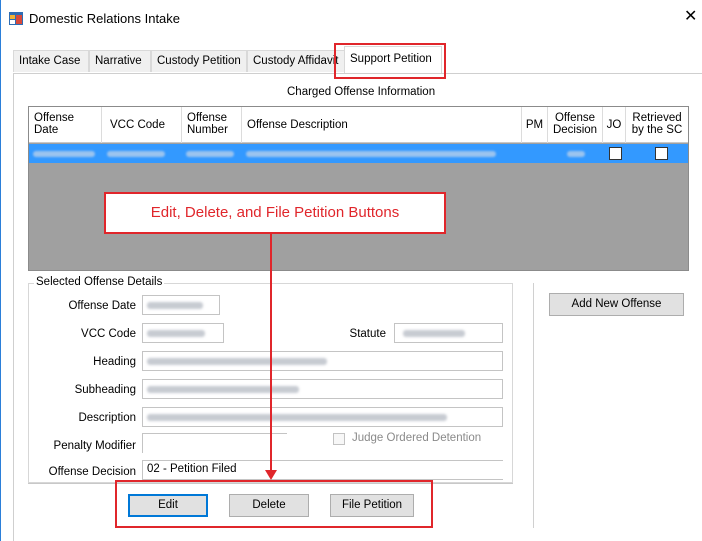 Image resolution: width=702 pixels, height=541 pixels. What do you see at coordinates (339, 439) in the screenshot?
I see `judge-ordered-detention-checkbox` at bounding box center [339, 439].